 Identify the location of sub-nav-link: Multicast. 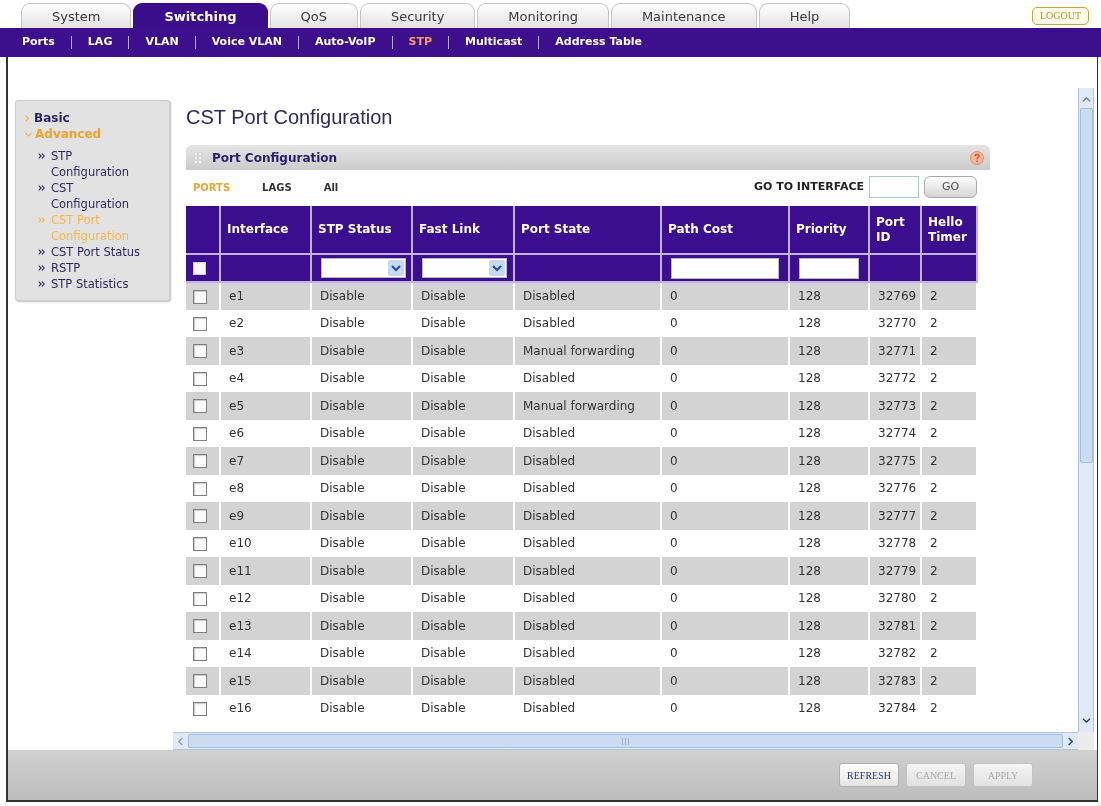
(494, 42).